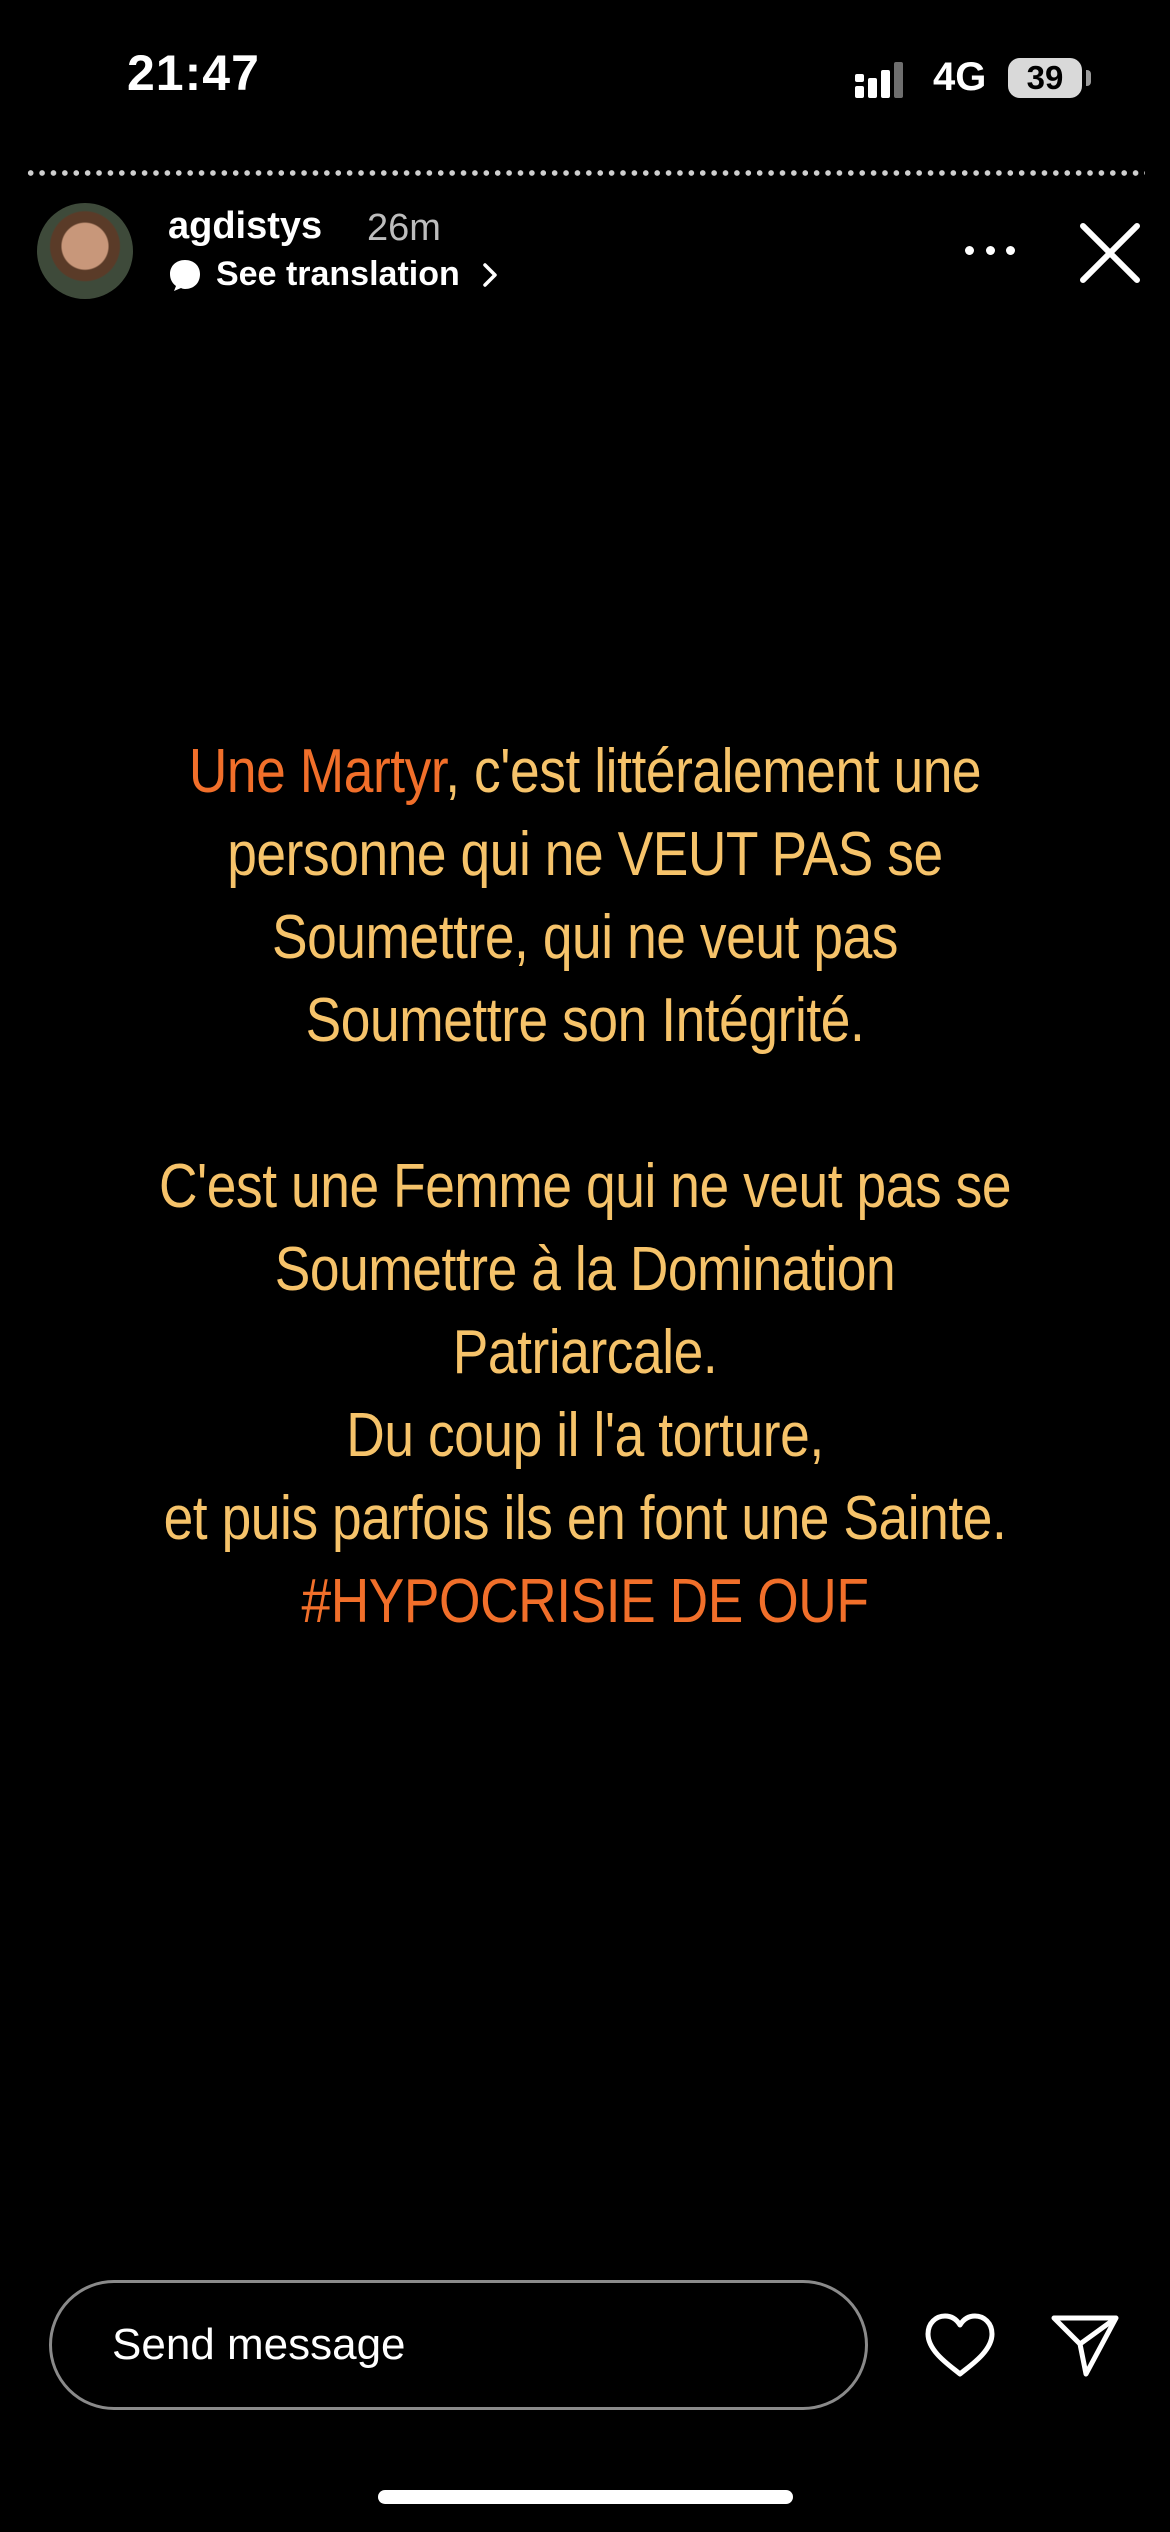  What do you see at coordinates (1110, 253) in the screenshot?
I see `close-icon` at bounding box center [1110, 253].